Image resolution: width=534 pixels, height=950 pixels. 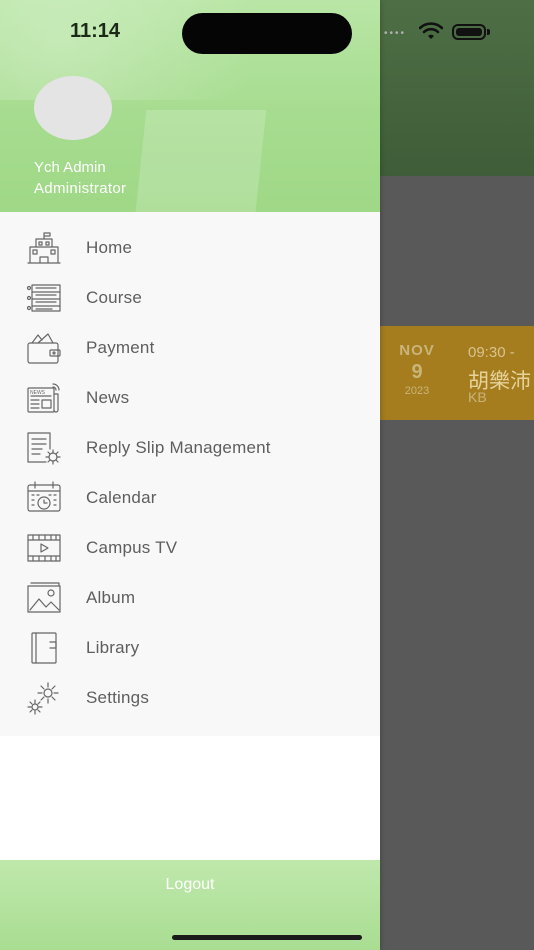 I want to click on menu-label-news: News, so click(x=108, y=397).